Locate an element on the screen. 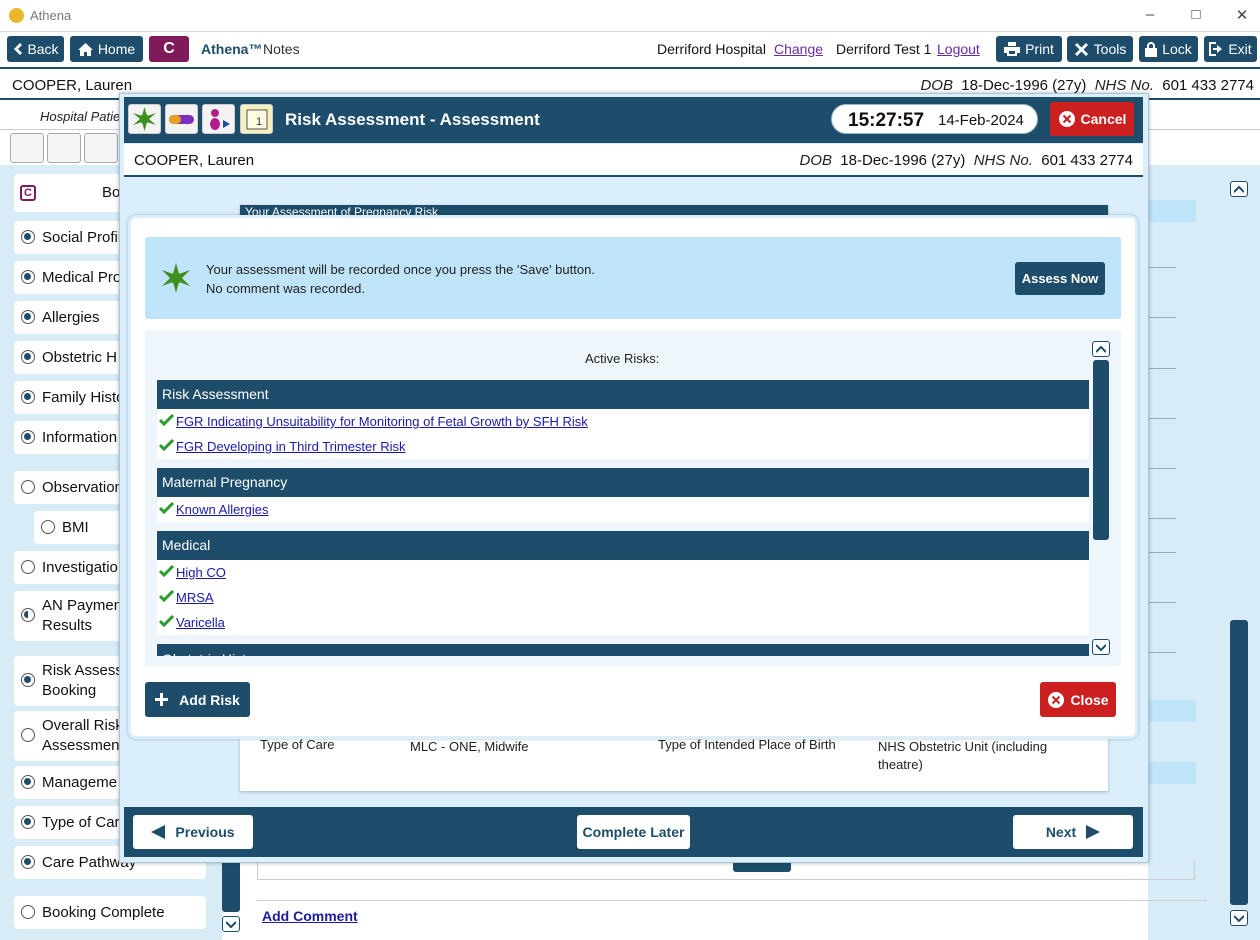 Image resolution: width=1260 pixels, height=940 pixels. risk-link: MRSA is located at coordinates (195, 597).